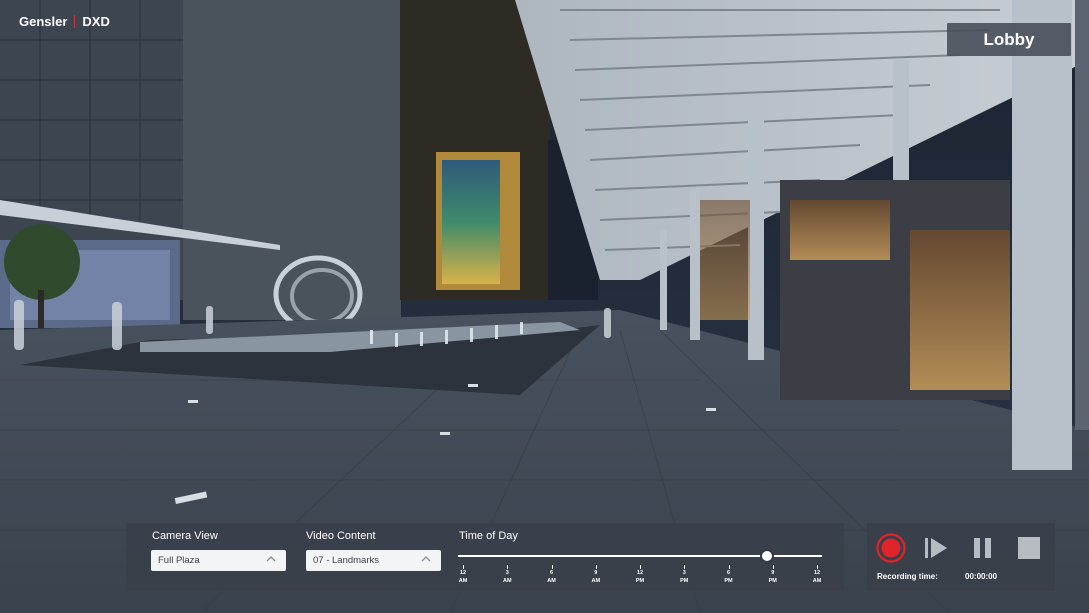 The width and height of the screenshot is (1089, 613). What do you see at coordinates (218, 560) in the screenshot?
I see `camera-view-dropdown: Full Plaza` at bounding box center [218, 560].